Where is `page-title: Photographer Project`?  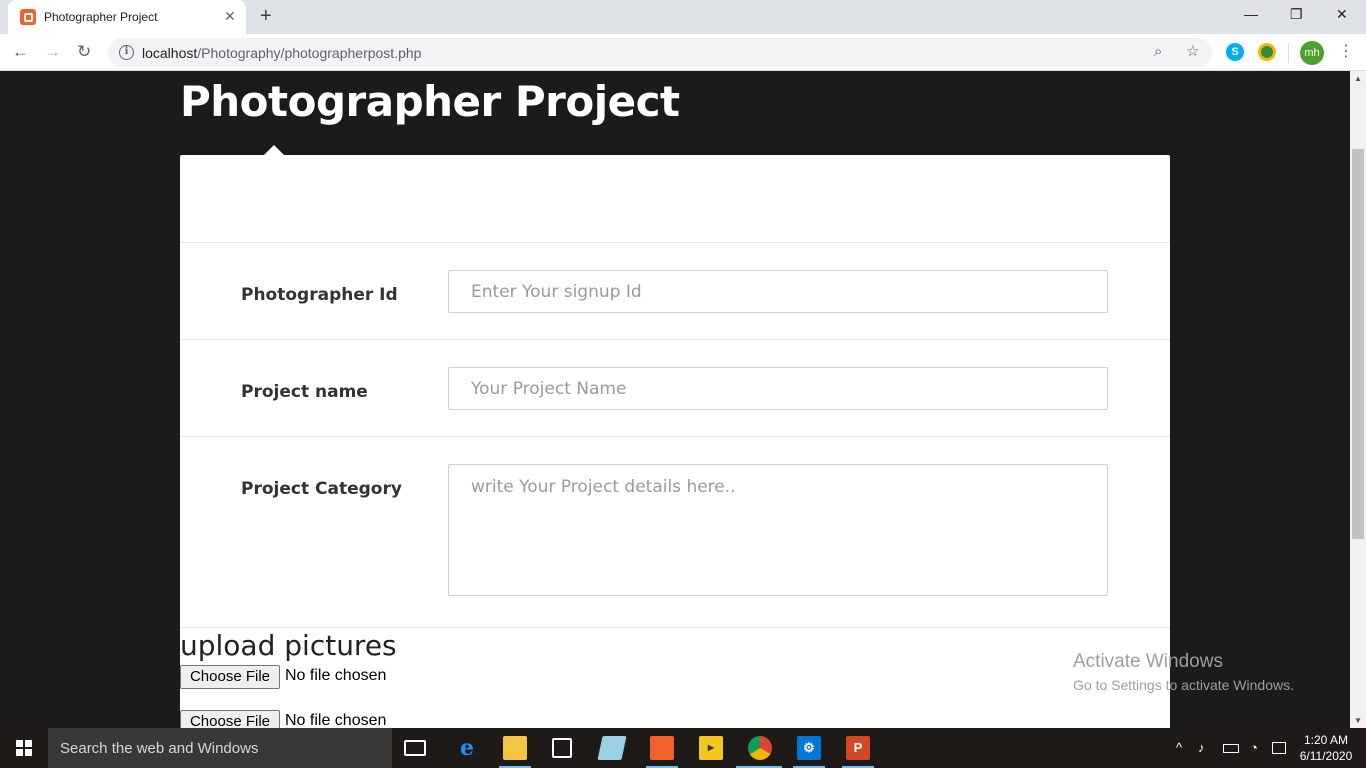 page-title: Photographer Project is located at coordinates (430, 101).